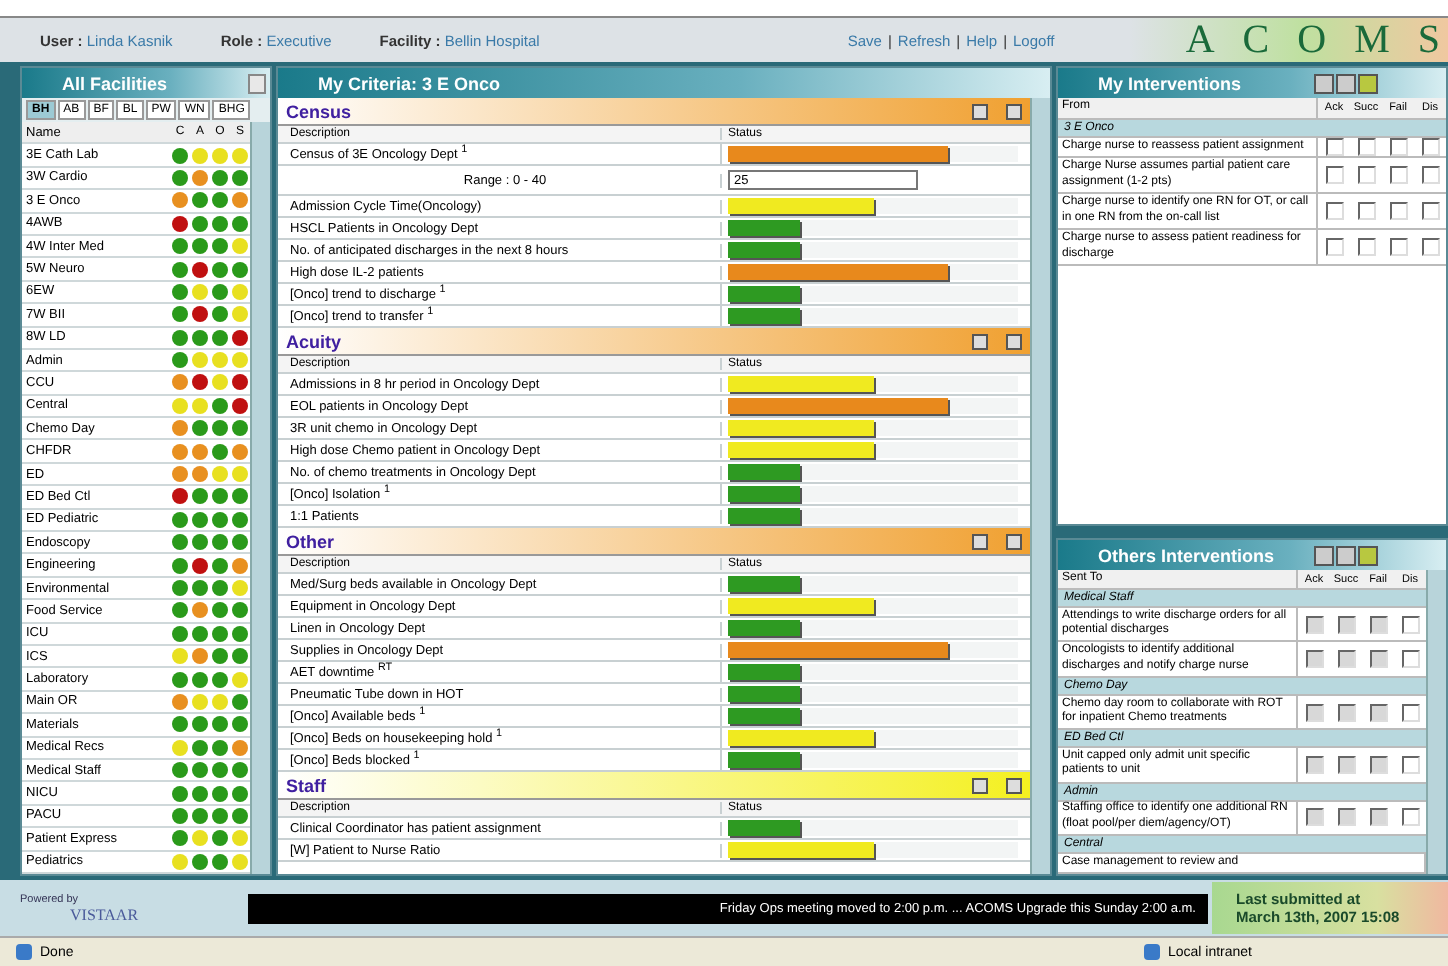 The image size is (1448, 966). Describe the element at coordinates (310, 541) in the screenshot. I see `section-title: Other` at that location.